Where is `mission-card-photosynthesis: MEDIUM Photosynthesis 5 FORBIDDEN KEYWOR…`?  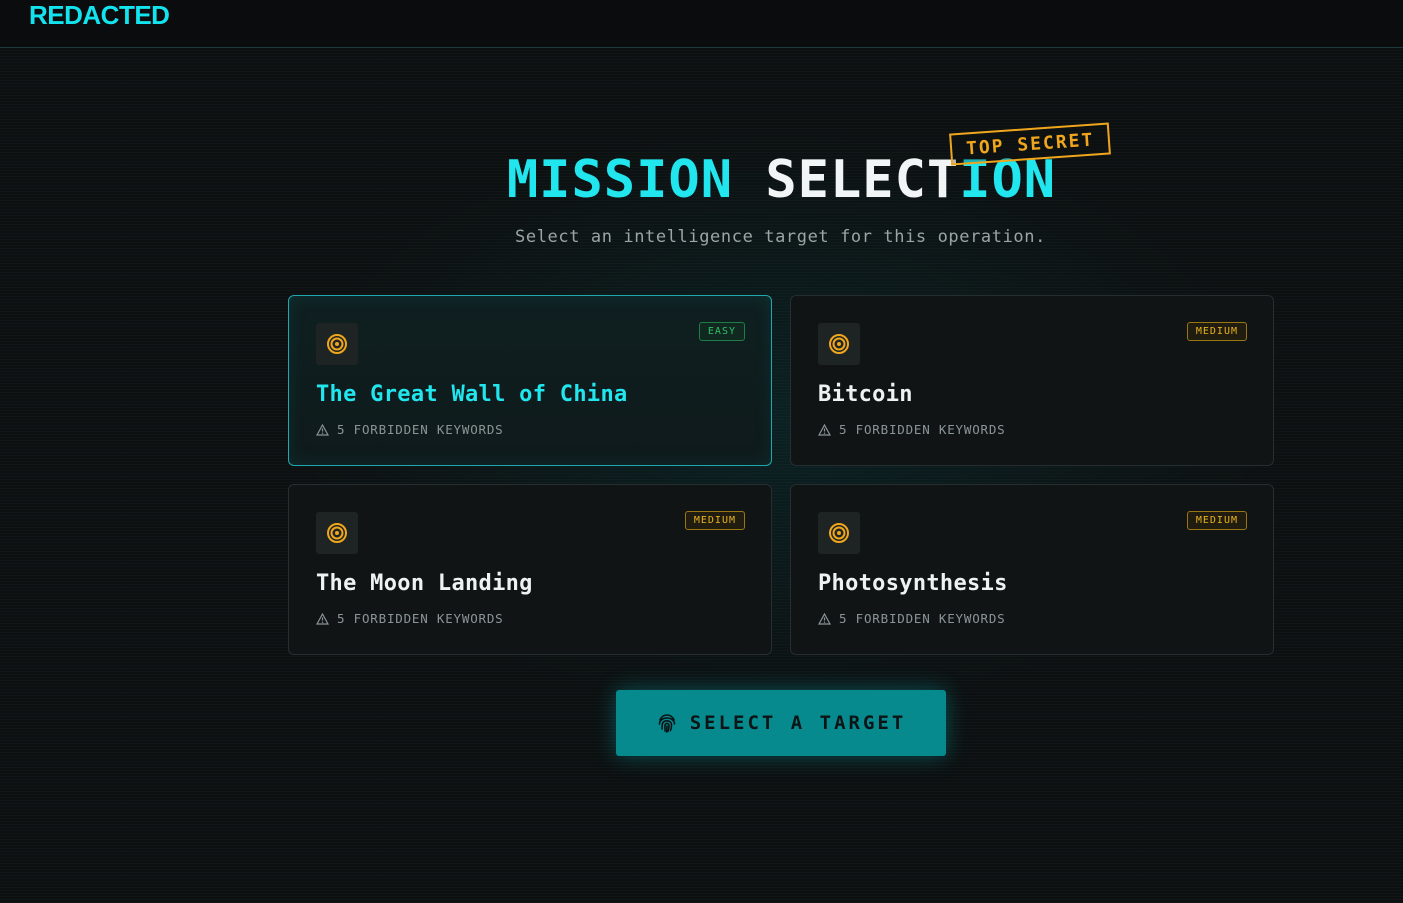 mission-card-photosynthesis: MEDIUM Photosynthesis 5 FORBIDDEN KEYWOR… is located at coordinates (1032, 569).